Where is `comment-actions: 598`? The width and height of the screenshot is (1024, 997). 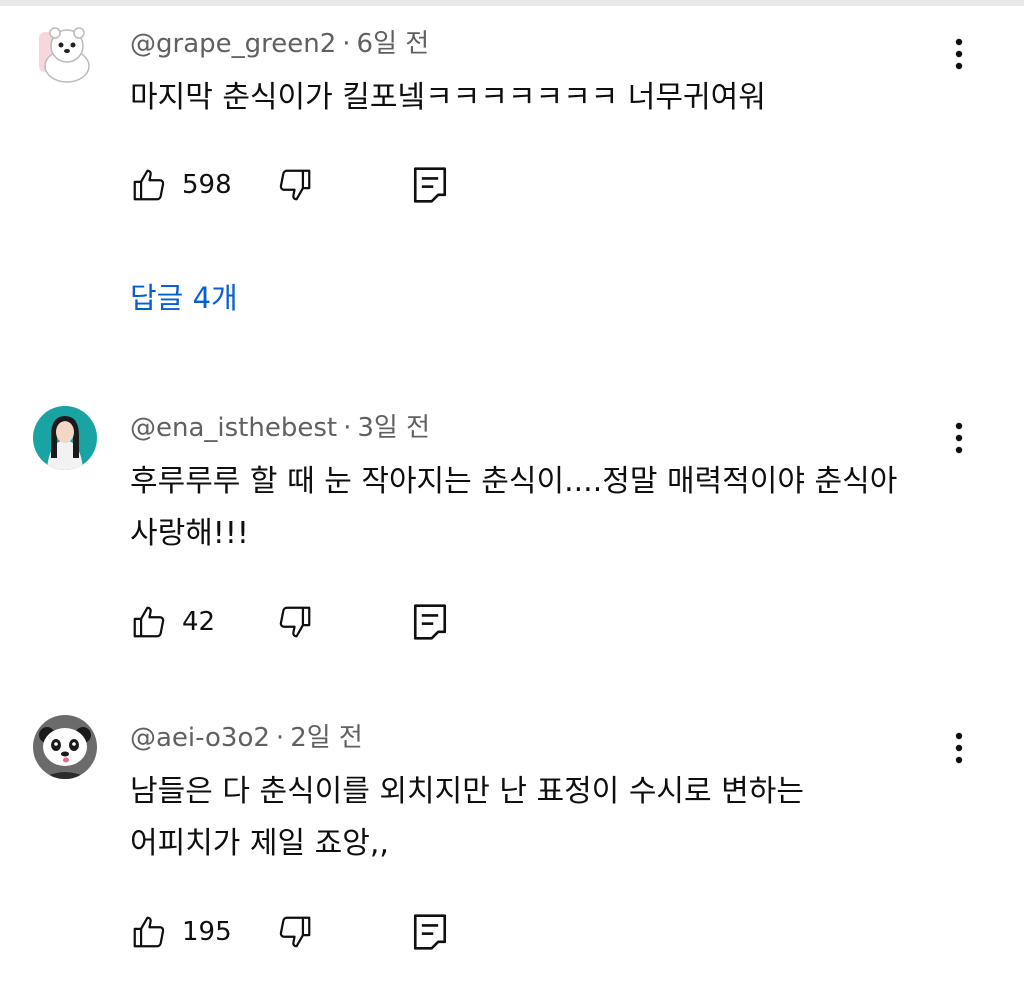 comment-actions: 598 is located at coordinates (330, 185).